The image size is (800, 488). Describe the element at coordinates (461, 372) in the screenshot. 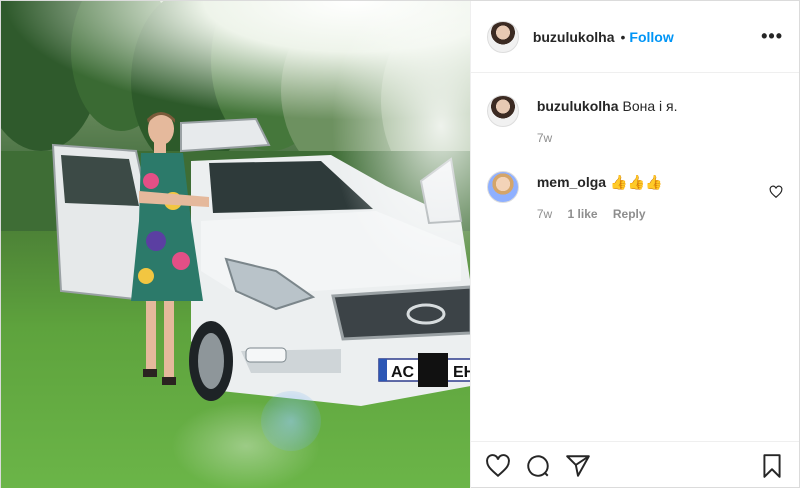

I see `plate-right-text: EH` at that location.